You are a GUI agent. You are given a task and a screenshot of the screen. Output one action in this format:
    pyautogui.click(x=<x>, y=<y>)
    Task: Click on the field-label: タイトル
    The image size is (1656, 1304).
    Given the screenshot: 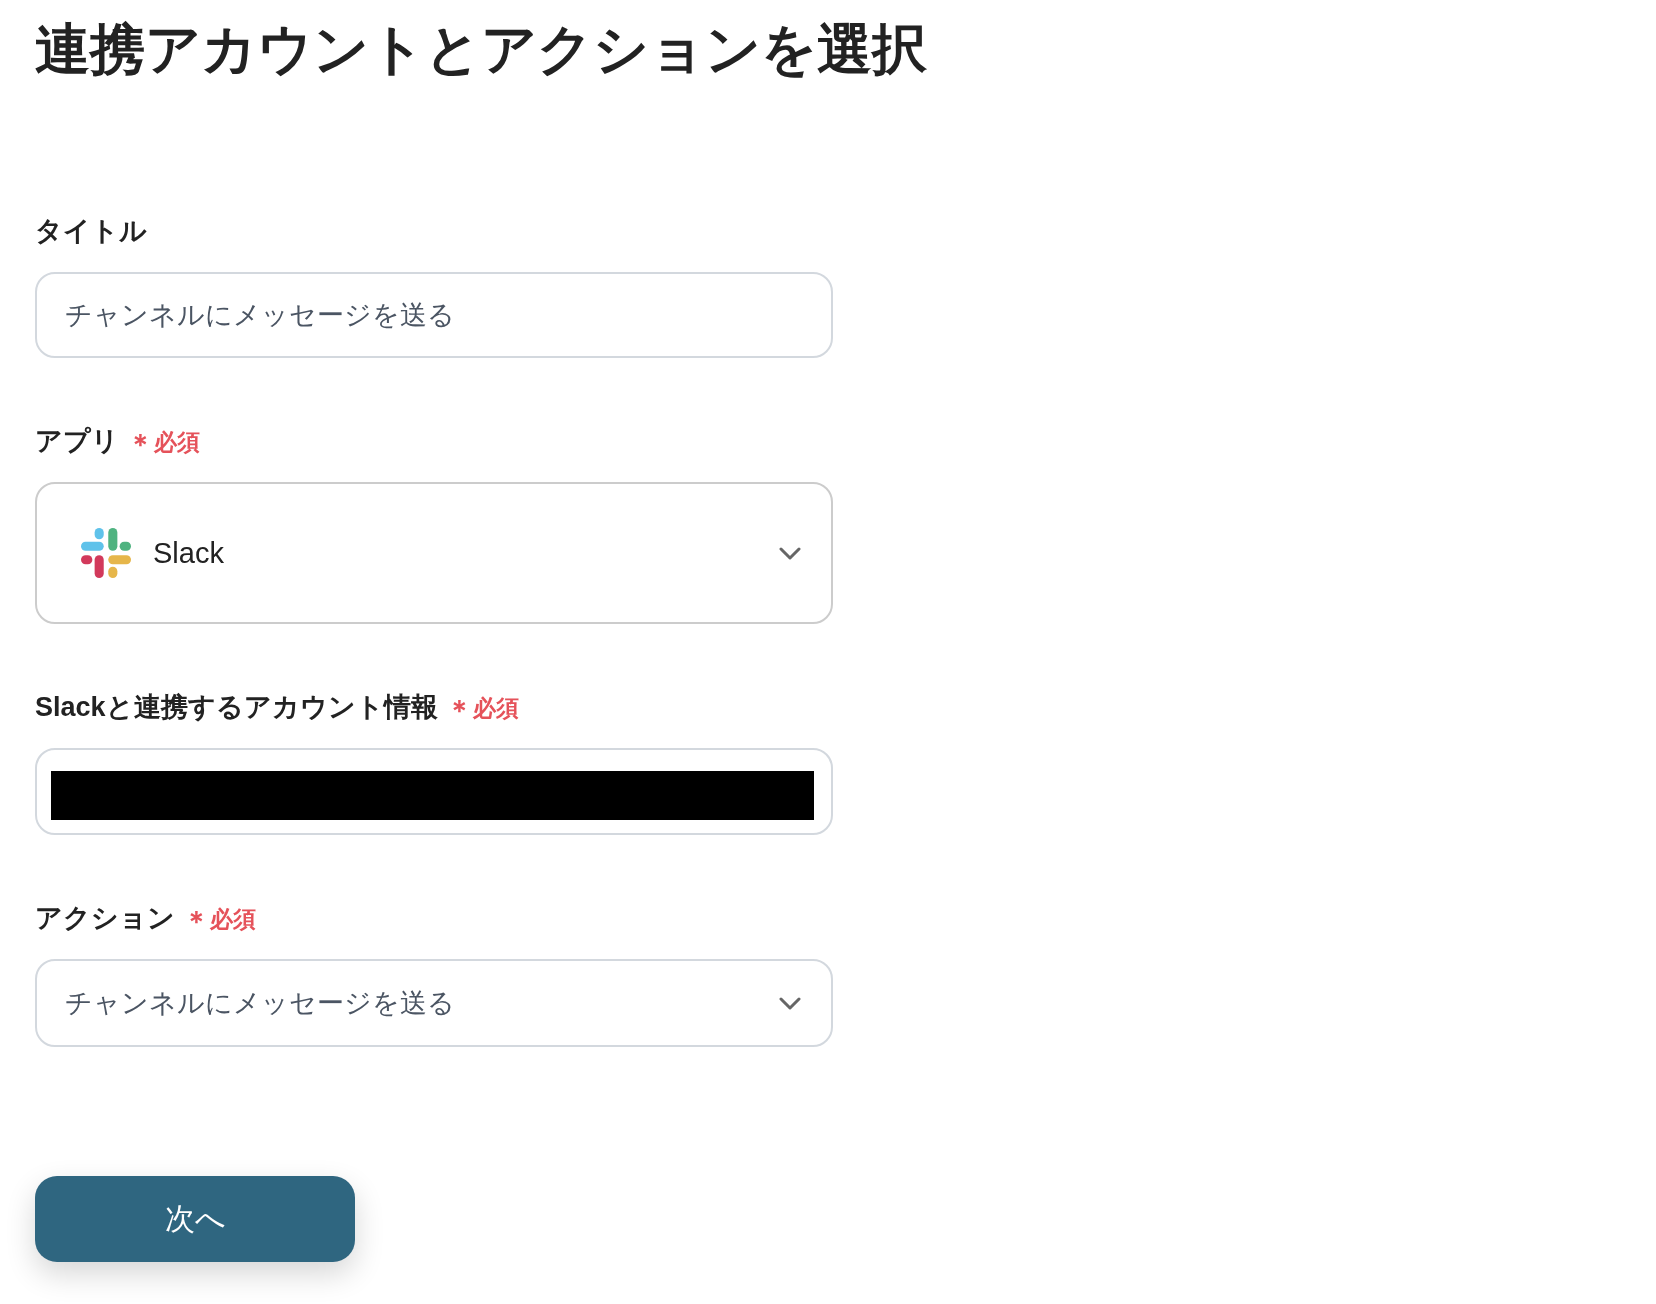 What is the action you would take?
    pyautogui.click(x=91, y=231)
    